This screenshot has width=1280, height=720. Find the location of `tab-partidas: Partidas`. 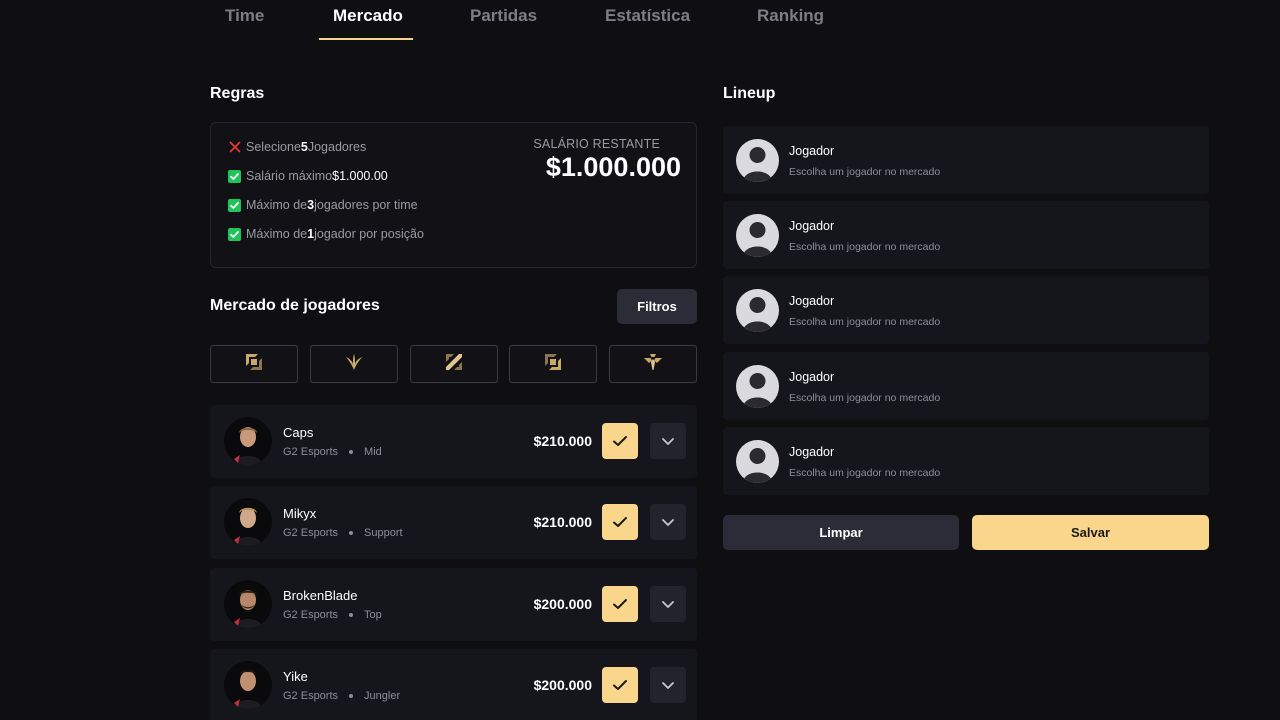

tab-partidas: Partidas is located at coordinates (503, 16).